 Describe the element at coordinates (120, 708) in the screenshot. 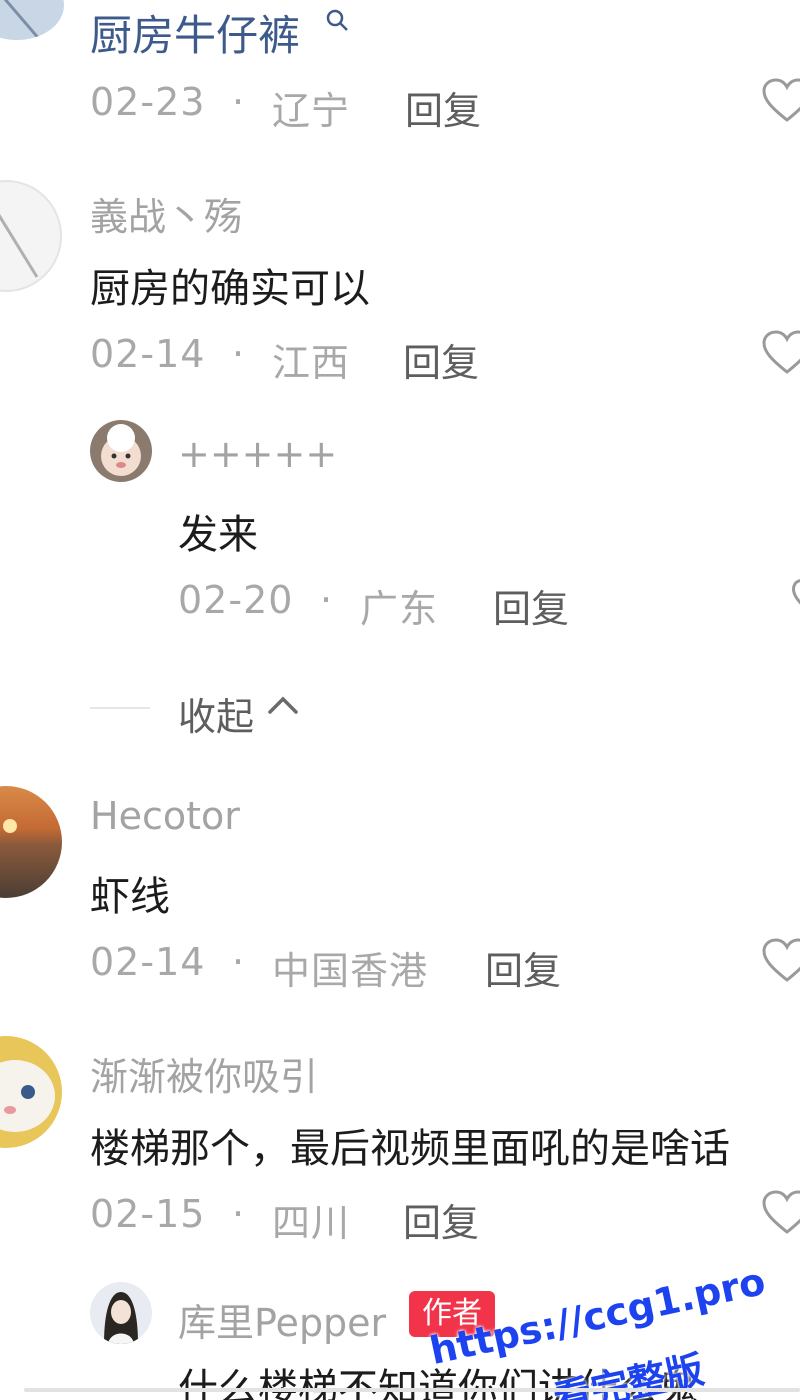

I see `collapse-divider` at that location.